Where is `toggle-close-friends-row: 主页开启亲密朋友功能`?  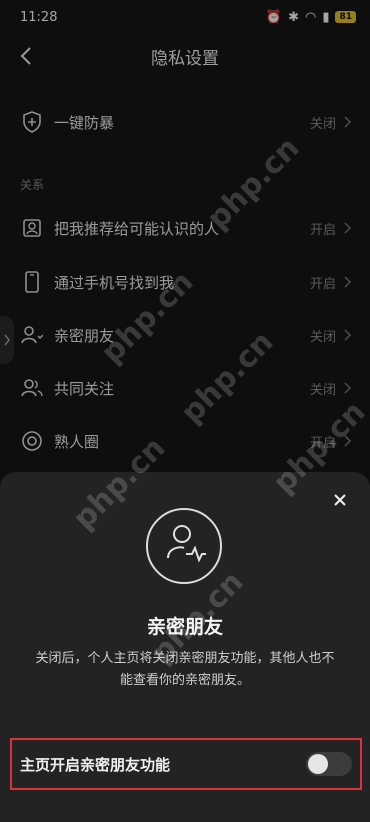 toggle-close-friends-row: 主页开启亲密朋友功能 is located at coordinates (186, 764).